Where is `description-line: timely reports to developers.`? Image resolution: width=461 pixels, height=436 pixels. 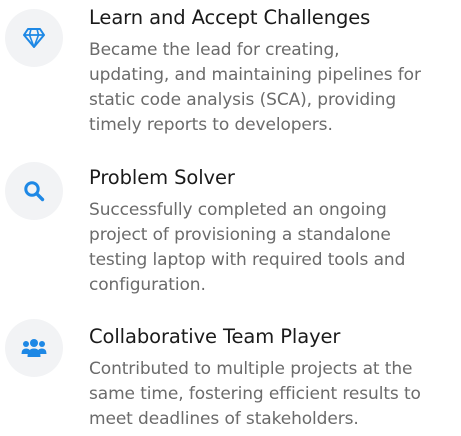
description-line: timely reports to developers. is located at coordinates (211, 125).